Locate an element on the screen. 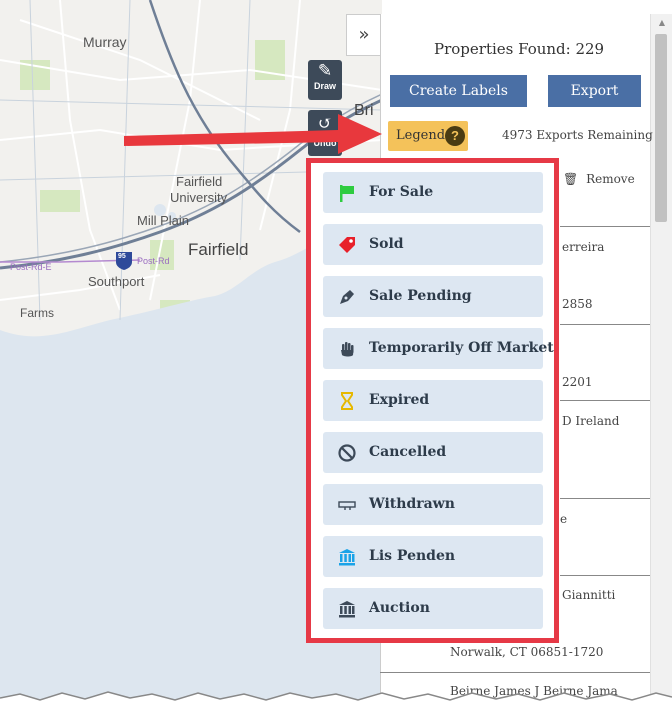 This screenshot has height=712, width=672. map-label-fairfield-university-1: Fairfield is located at coordinates (199, 181).